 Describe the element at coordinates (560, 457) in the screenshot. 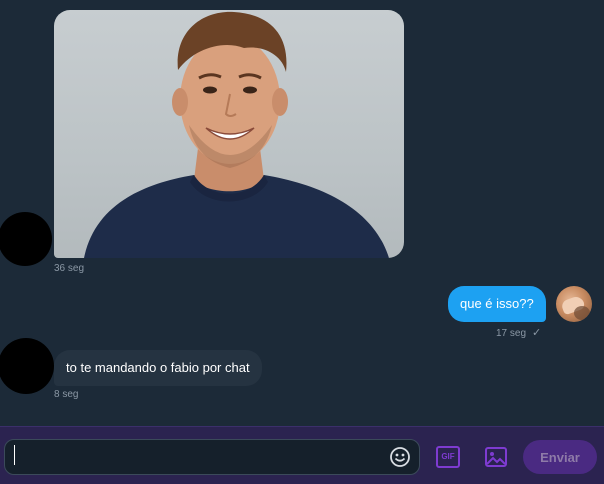

I see `send-button: Enviar` at that location.